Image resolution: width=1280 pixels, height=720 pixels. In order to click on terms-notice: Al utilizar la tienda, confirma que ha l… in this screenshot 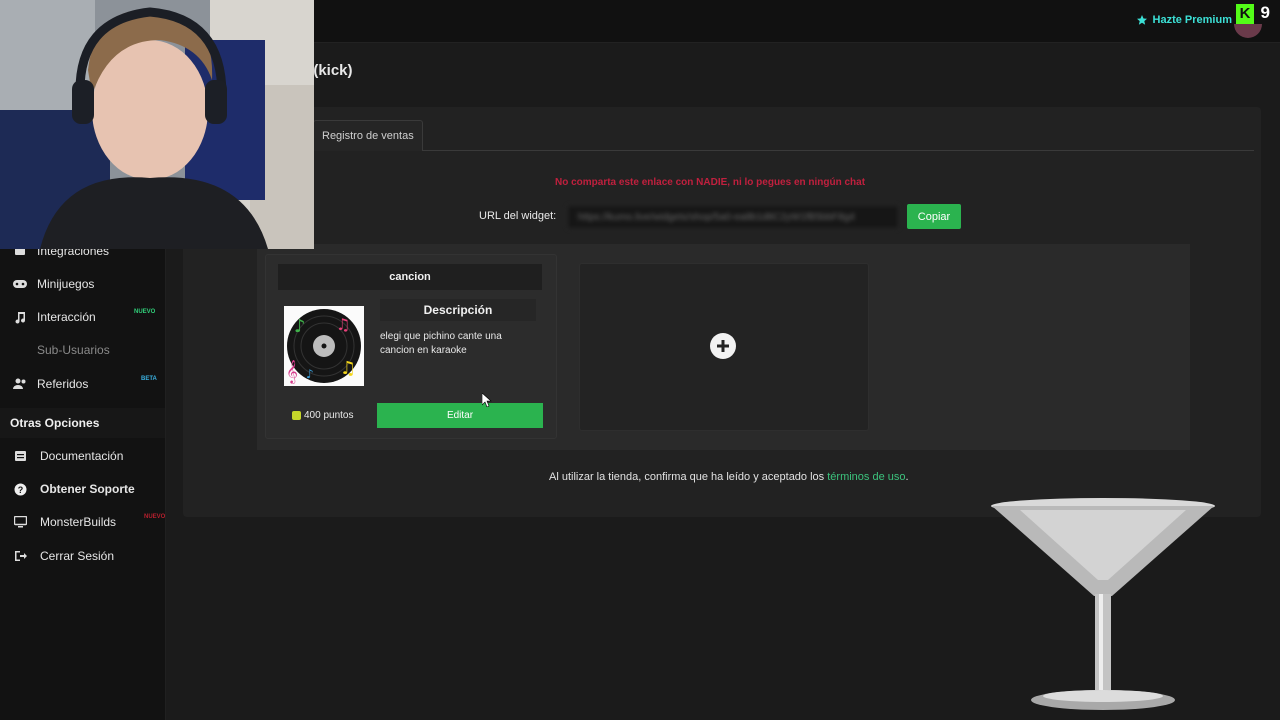, I will do `click(729, 477)`.